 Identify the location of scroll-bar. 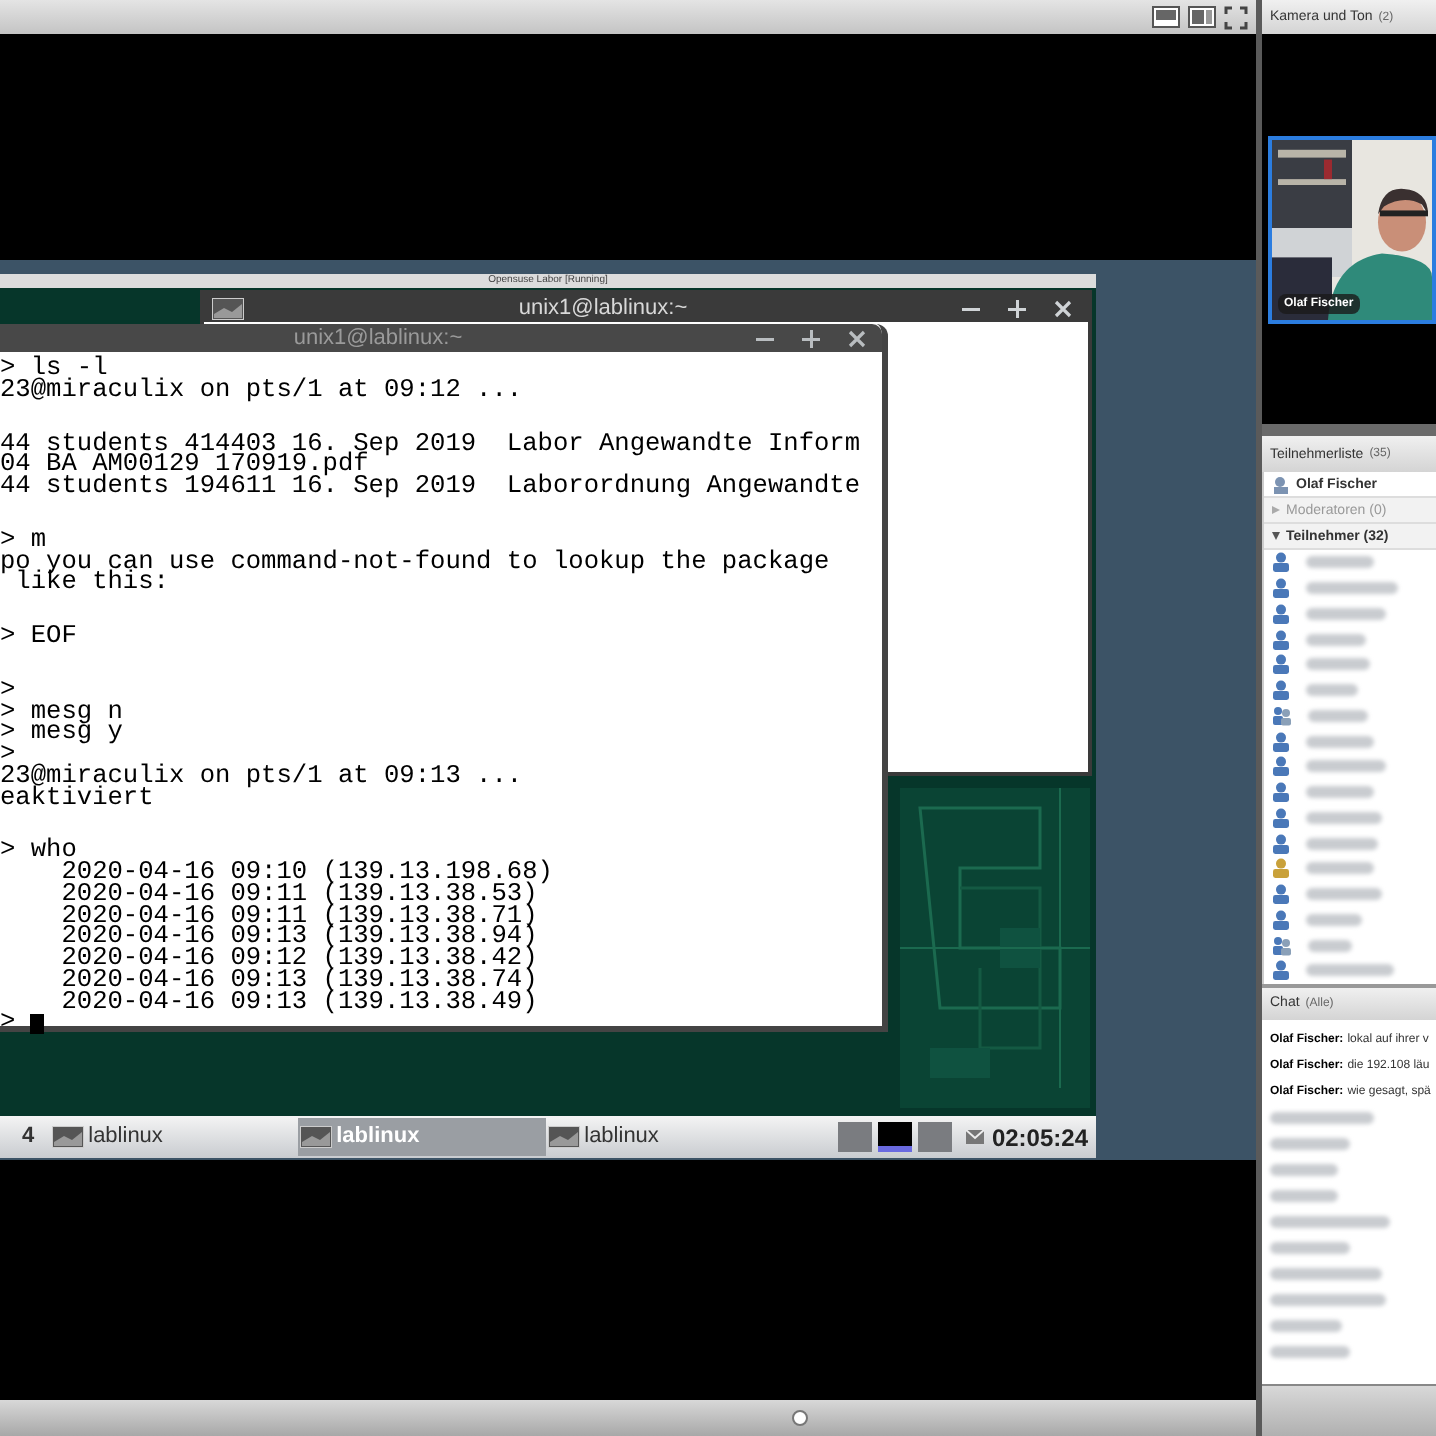
(628, 1418).